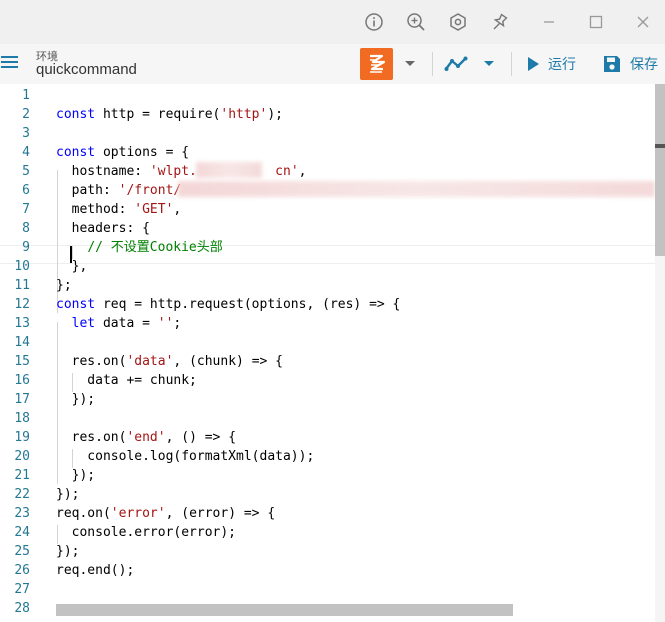 The image size is (665, 622). What do you see at coordinates (327, 133) in the screenshot?
I see `code-line: 3` at bounding box center [327, 133].